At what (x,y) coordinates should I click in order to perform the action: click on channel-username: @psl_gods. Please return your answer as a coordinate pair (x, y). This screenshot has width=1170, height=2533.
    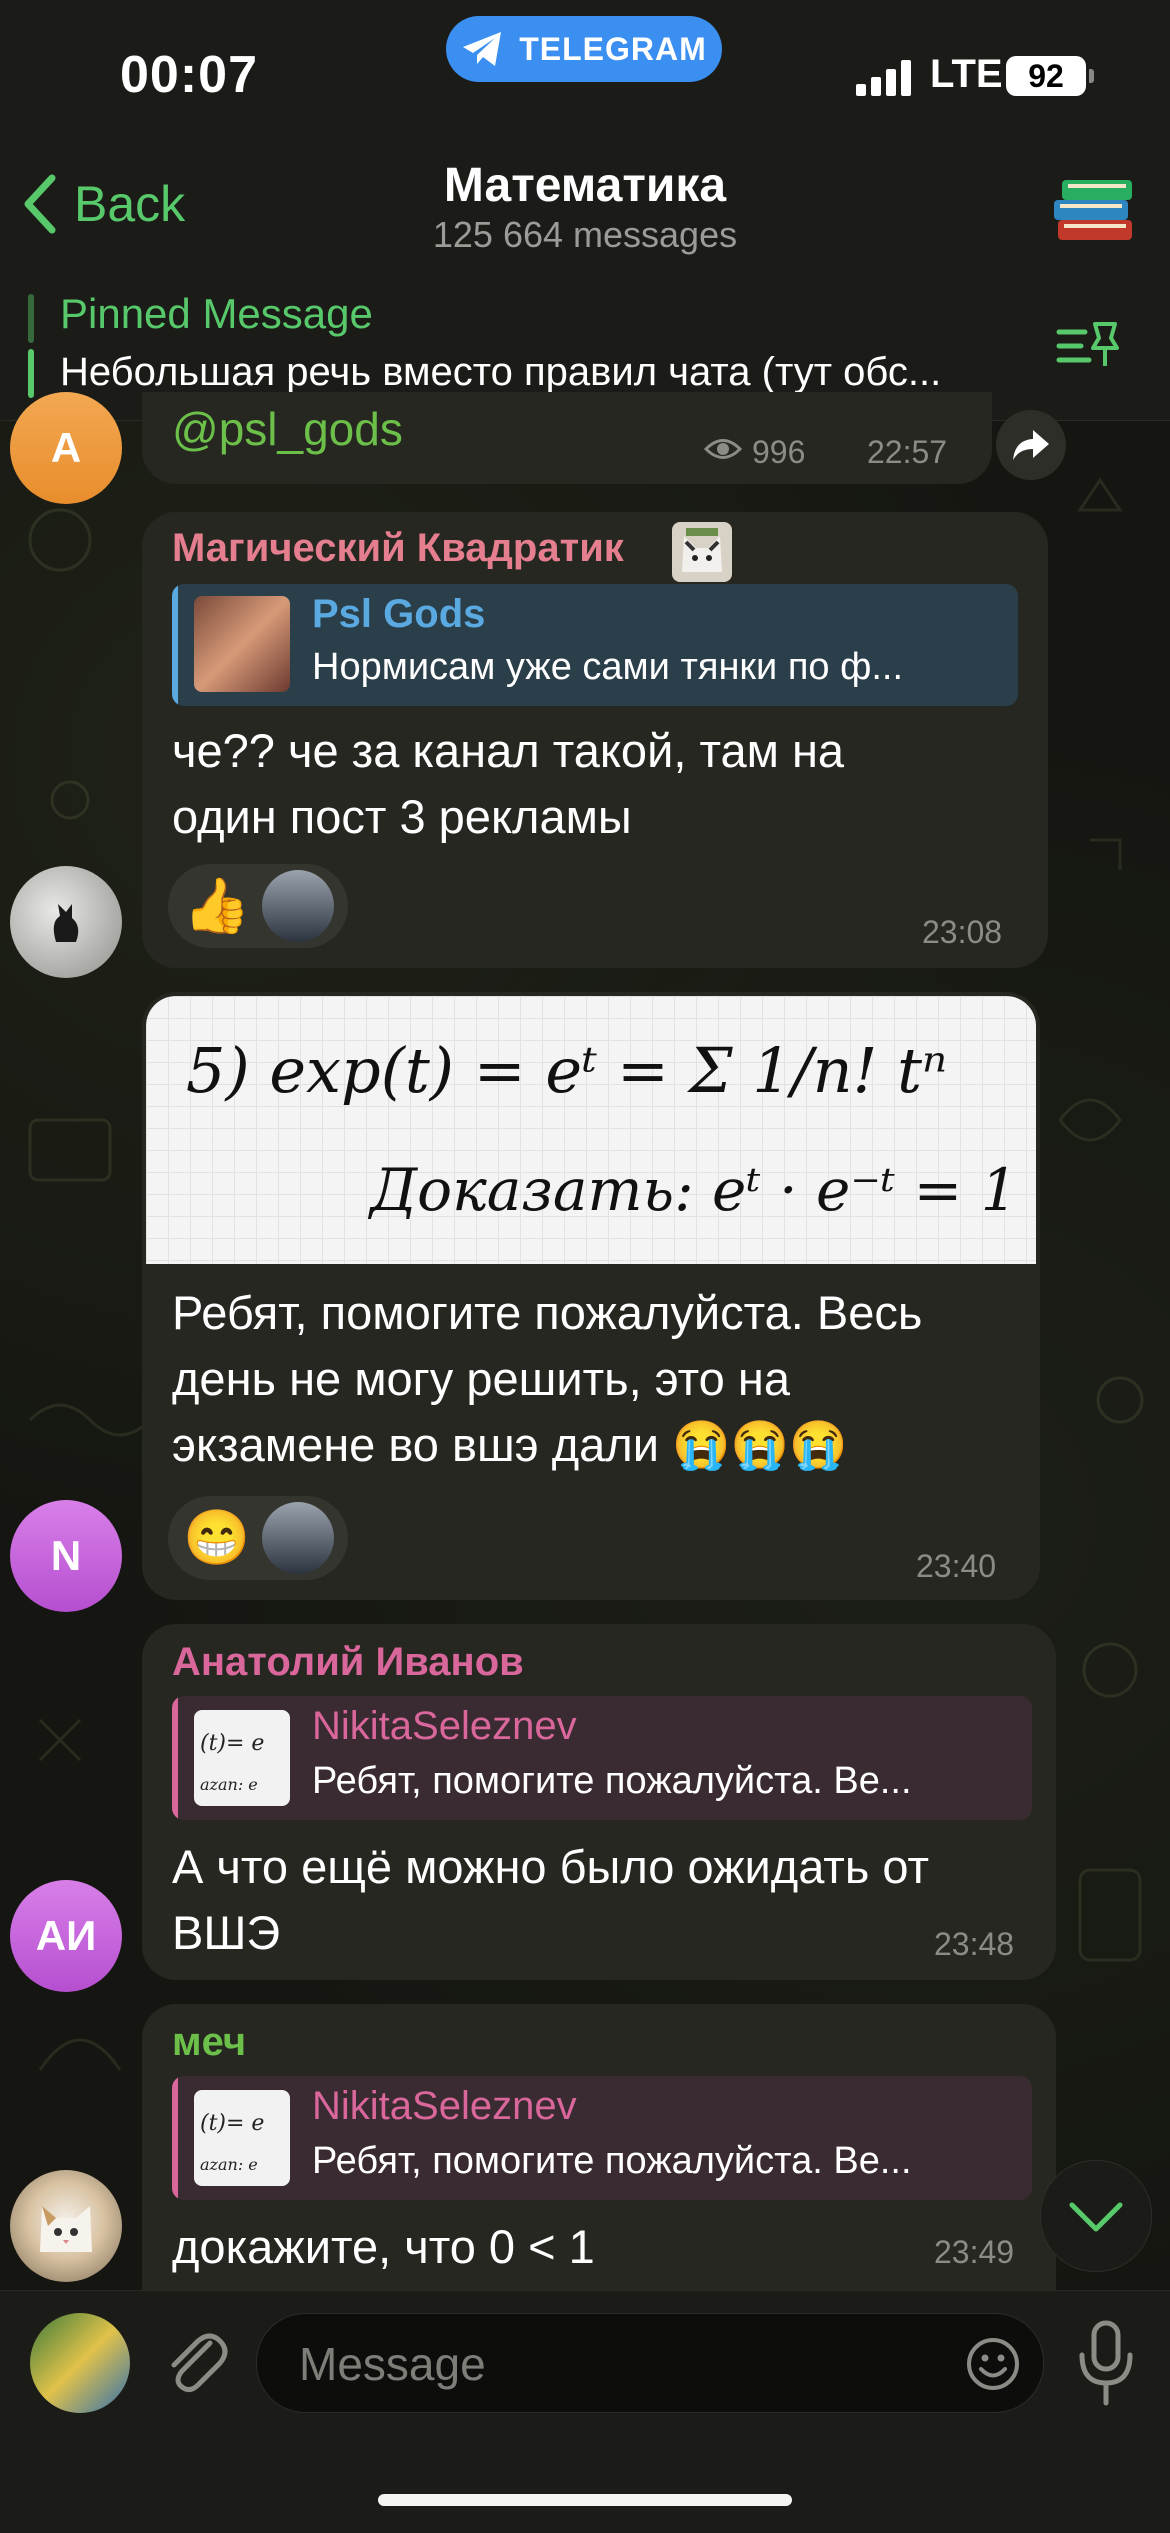
    Looking at the image, I should click on (287, 429).